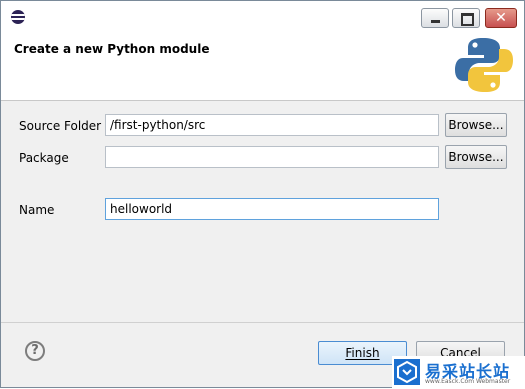 This screenshot has width=525, height=389. Describe the element at coordinates (35, 351) in the screenshot. I see `help-icon: ?` at that location.